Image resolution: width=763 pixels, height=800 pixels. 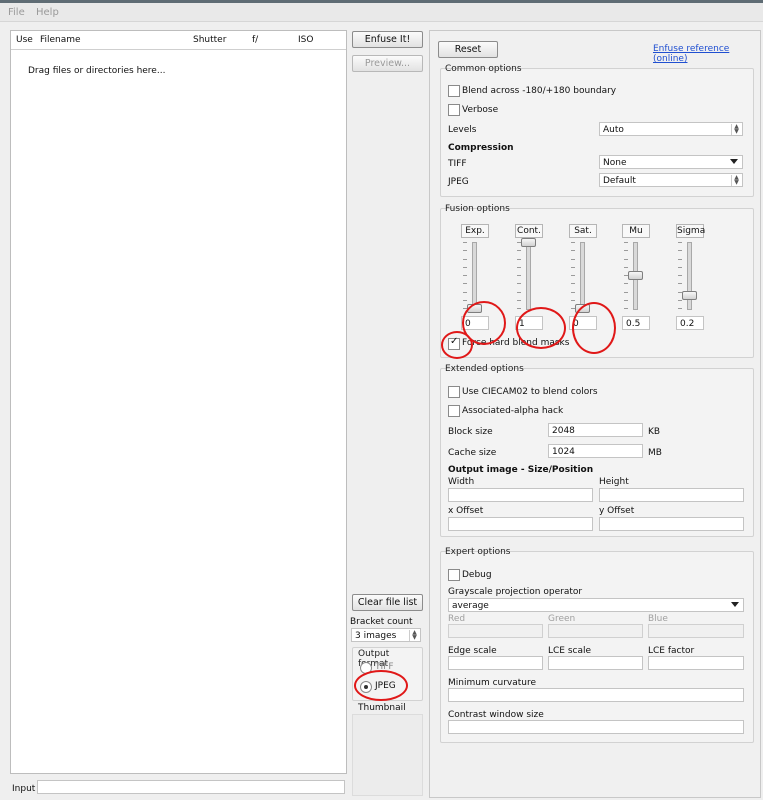 I want to click on x-offset-input, so click(x=520, y=524).